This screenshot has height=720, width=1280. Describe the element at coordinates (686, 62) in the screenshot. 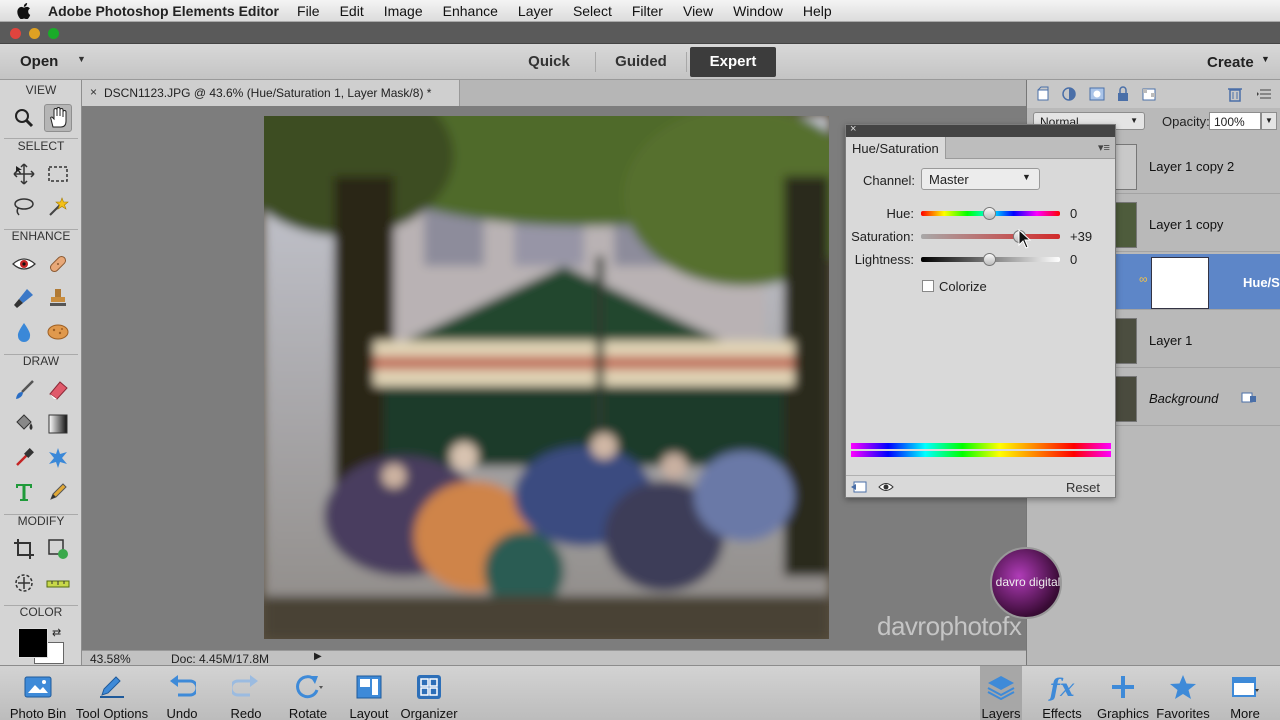

I see `mode-divider` at that location.